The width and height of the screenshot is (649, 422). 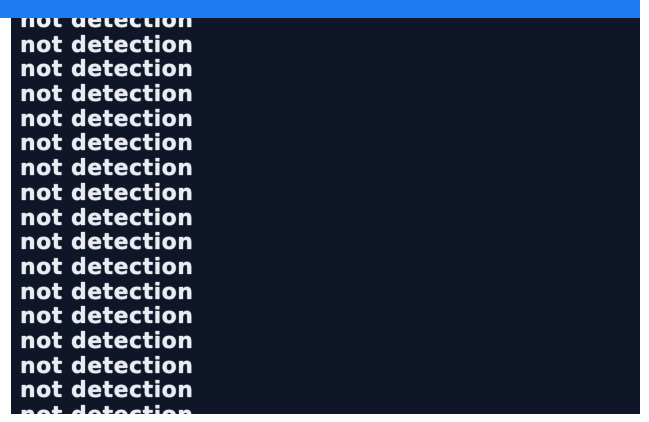 I want to click on bottom-margin-strip, so click(x=324, y=418).